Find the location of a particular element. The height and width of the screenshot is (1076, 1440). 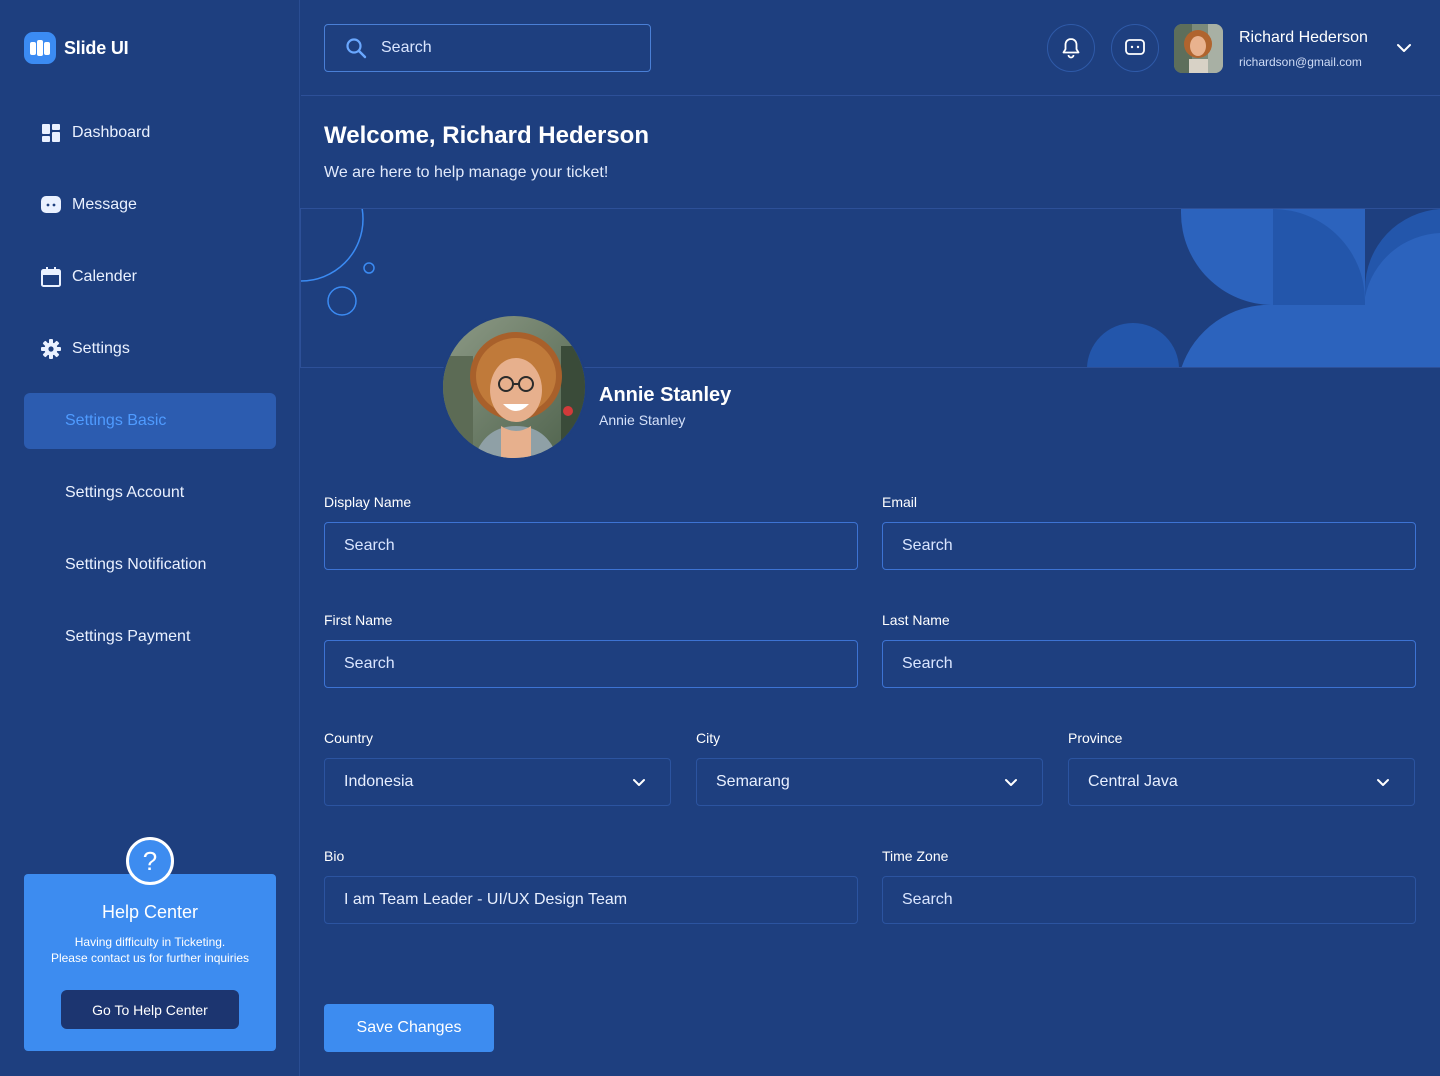

search-input is located at coordinates (501, 48).